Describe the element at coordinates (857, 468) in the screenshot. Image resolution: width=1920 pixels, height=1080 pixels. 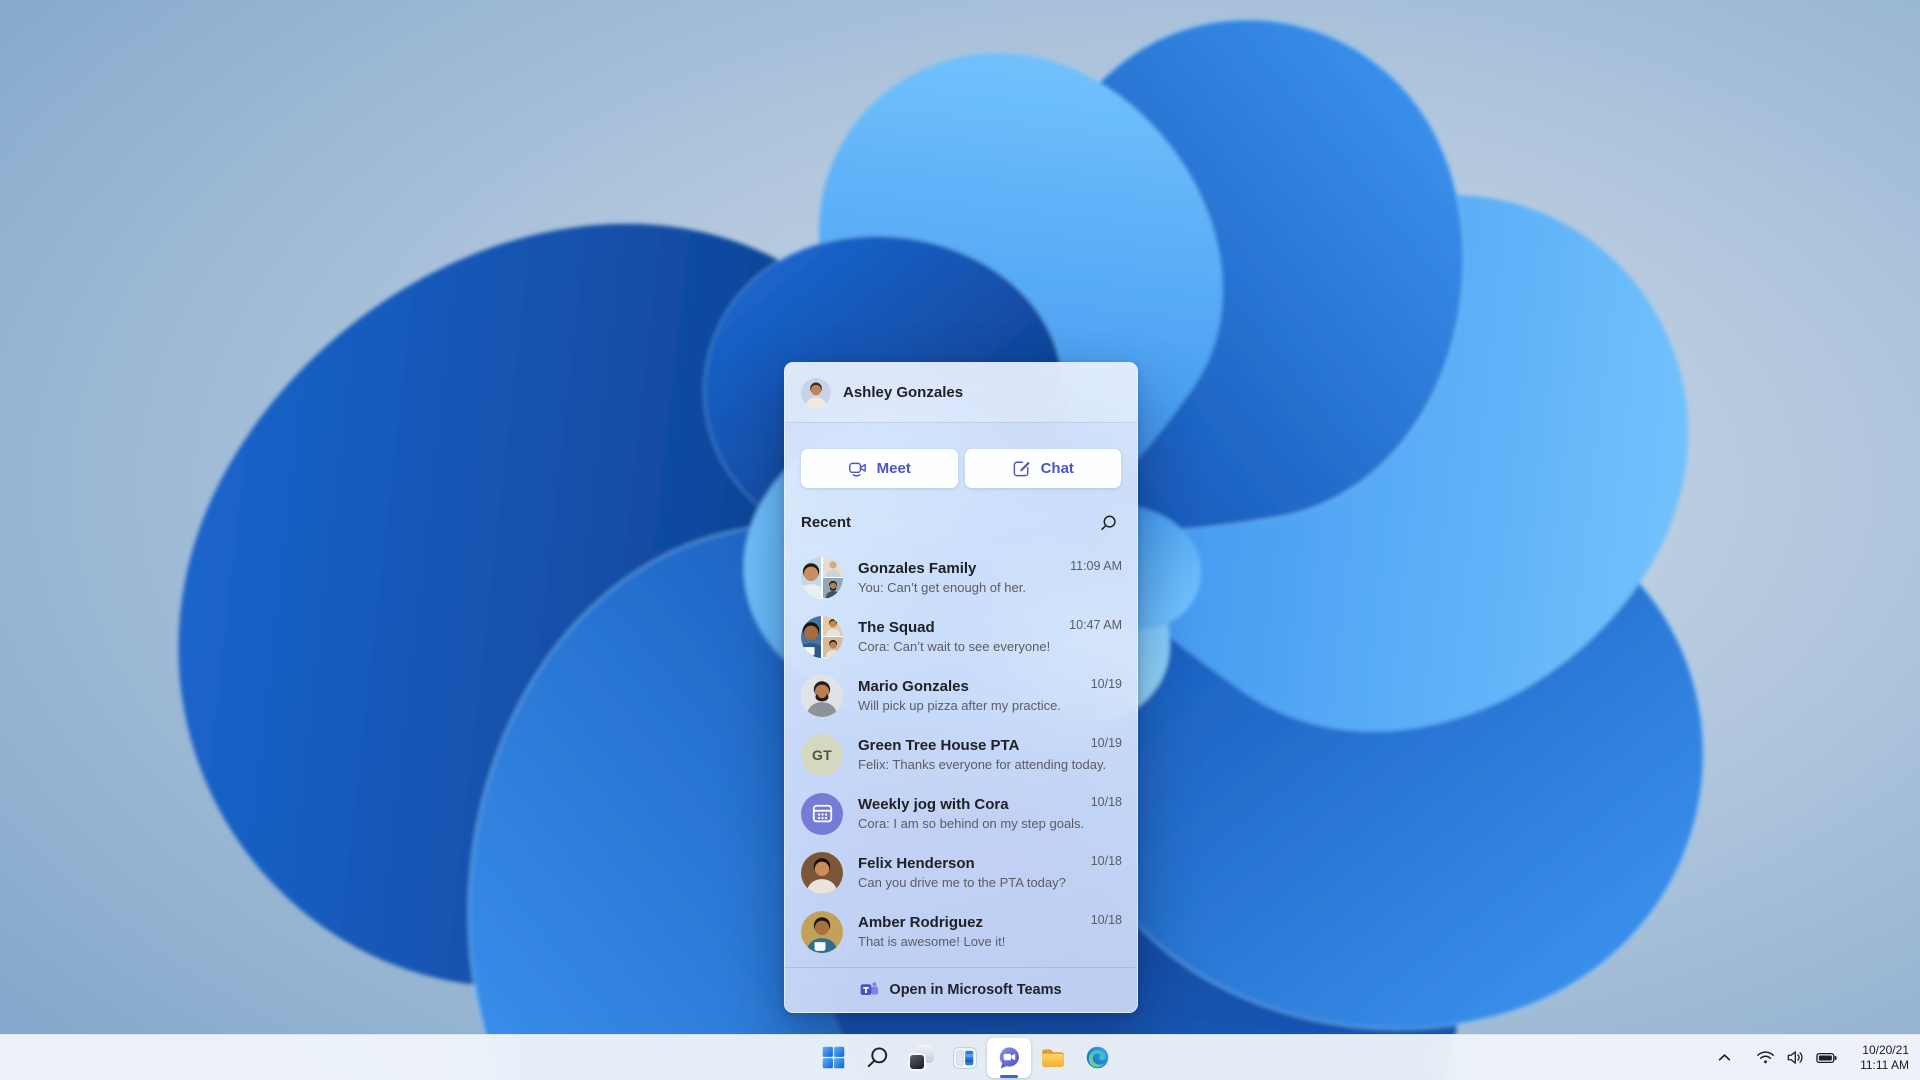
I see `video-camera-icon` at that location.